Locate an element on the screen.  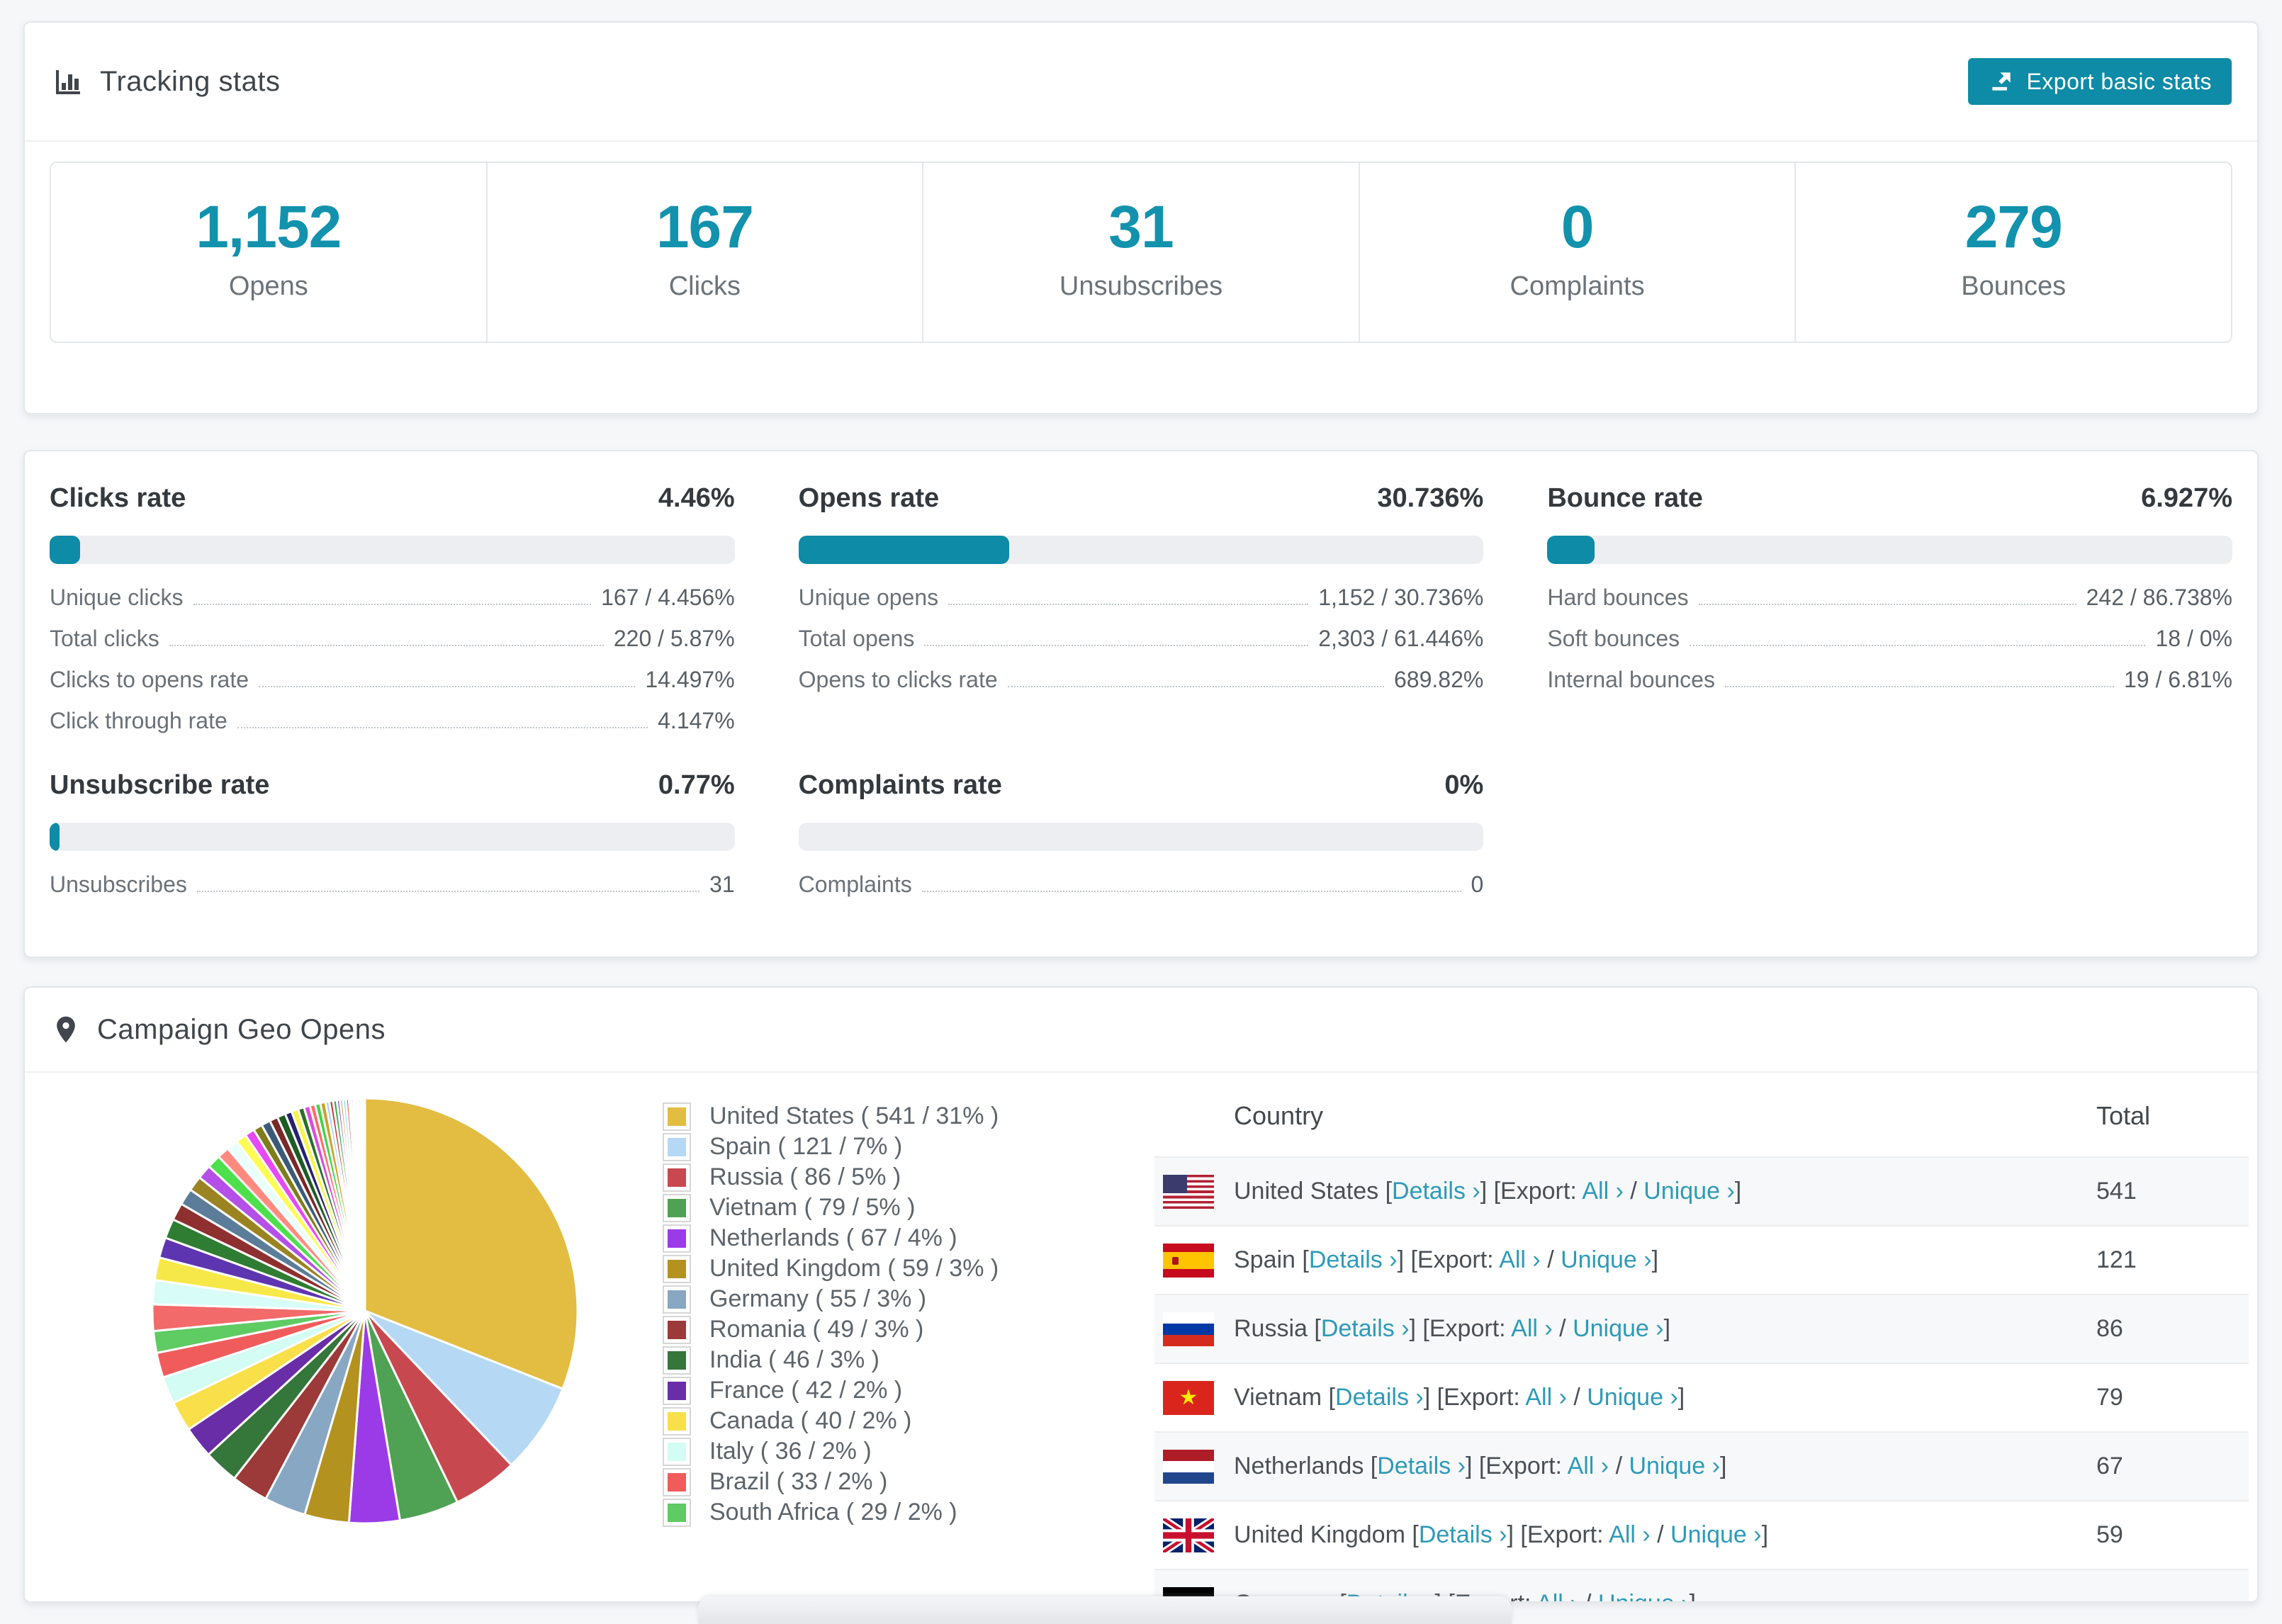
legend-item-spain: Spain ( 121 / 7% ) is located at coordinates (876, 1147).